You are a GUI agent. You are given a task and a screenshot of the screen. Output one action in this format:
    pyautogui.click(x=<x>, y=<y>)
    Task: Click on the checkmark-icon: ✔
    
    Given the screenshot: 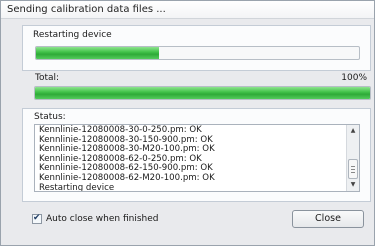 What is the action you would take?
    pyautogui.click(x=37, y=218)
    